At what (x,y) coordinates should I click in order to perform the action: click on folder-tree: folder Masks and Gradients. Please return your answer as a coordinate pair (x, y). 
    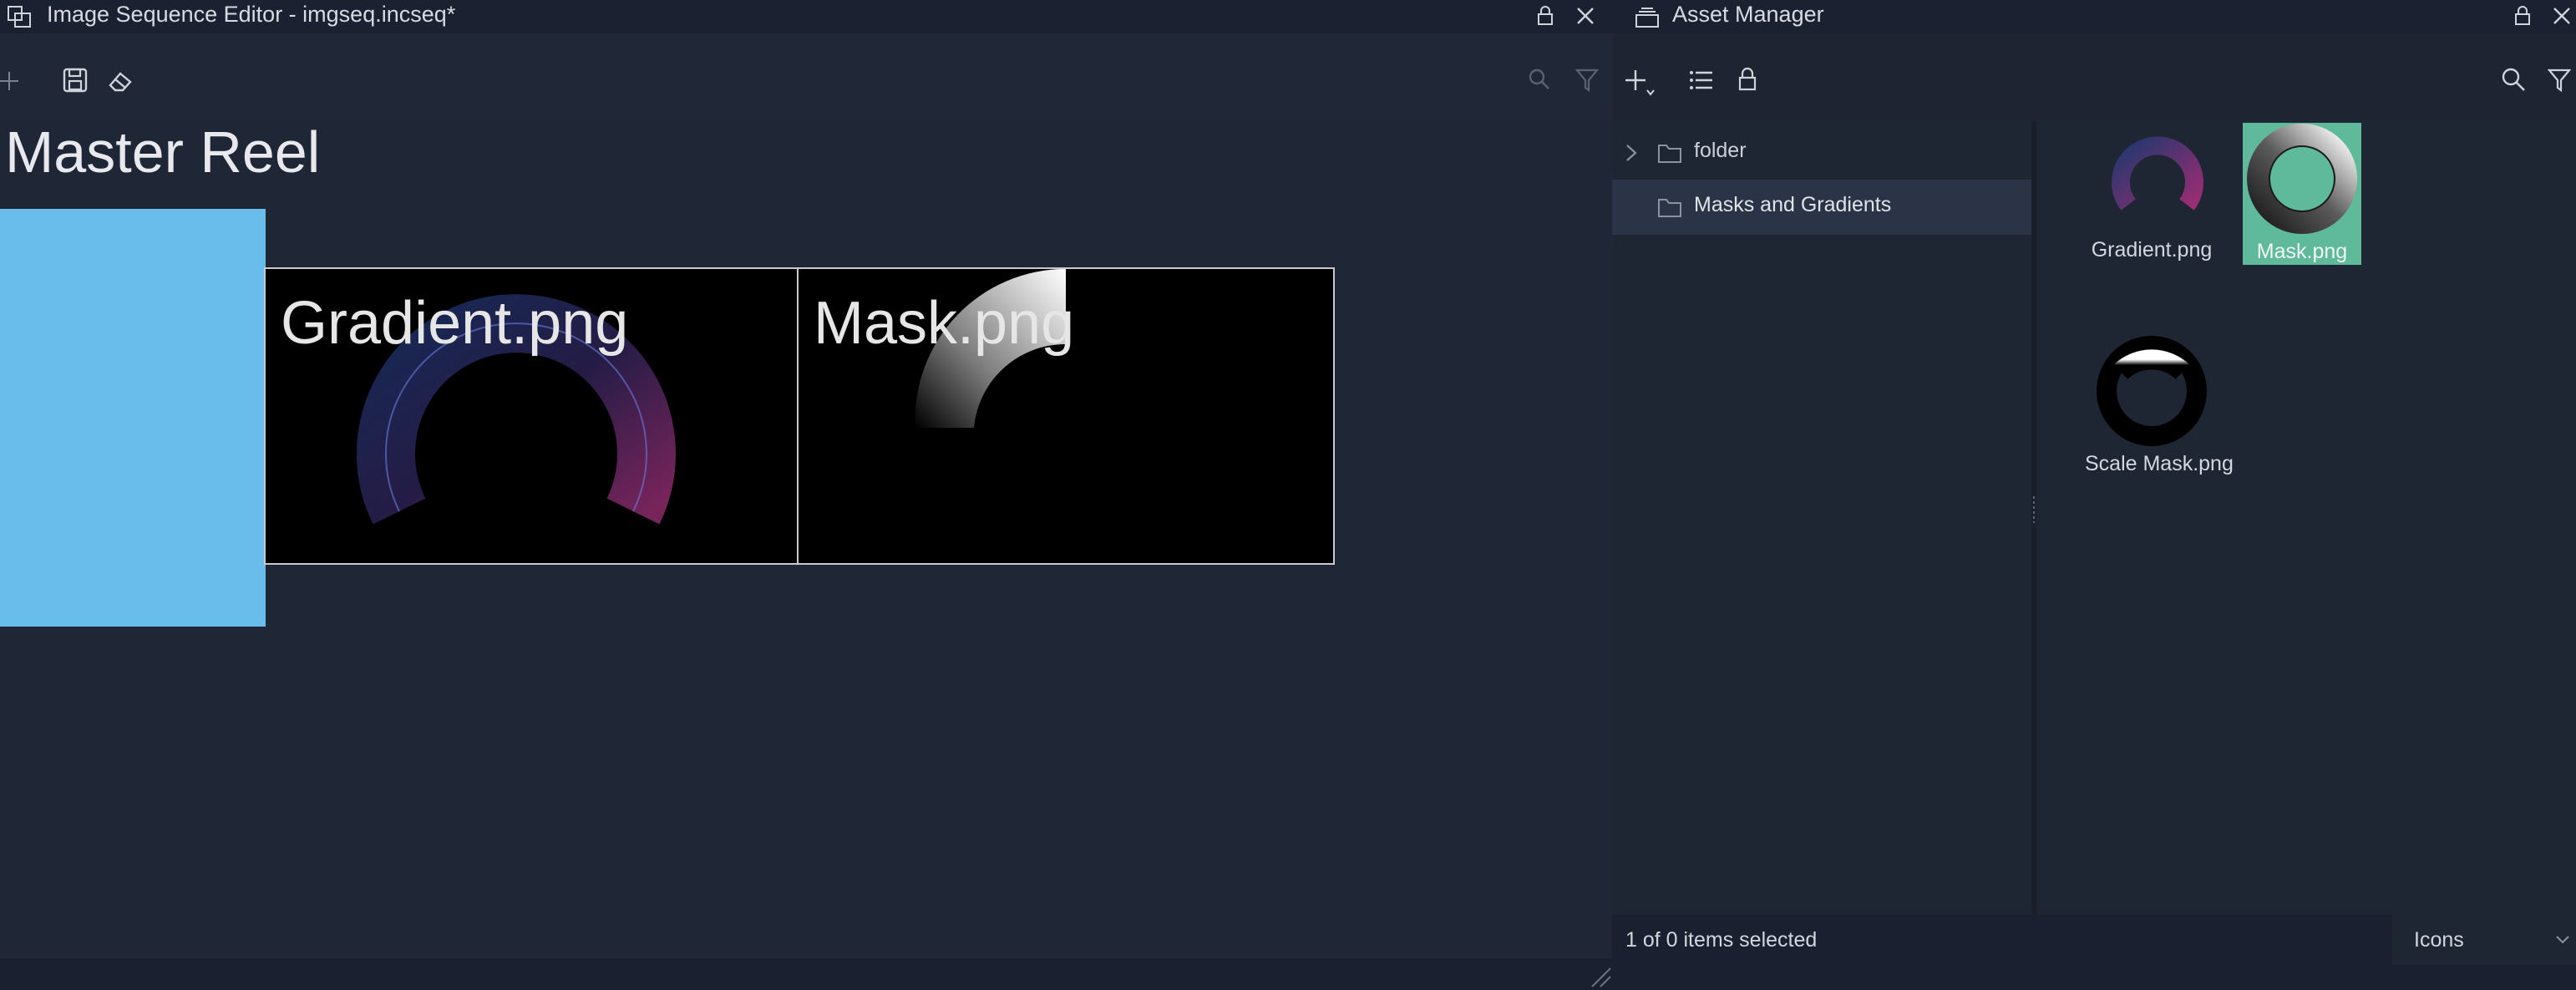
    Looking at the image, I should click on (1821, 518).